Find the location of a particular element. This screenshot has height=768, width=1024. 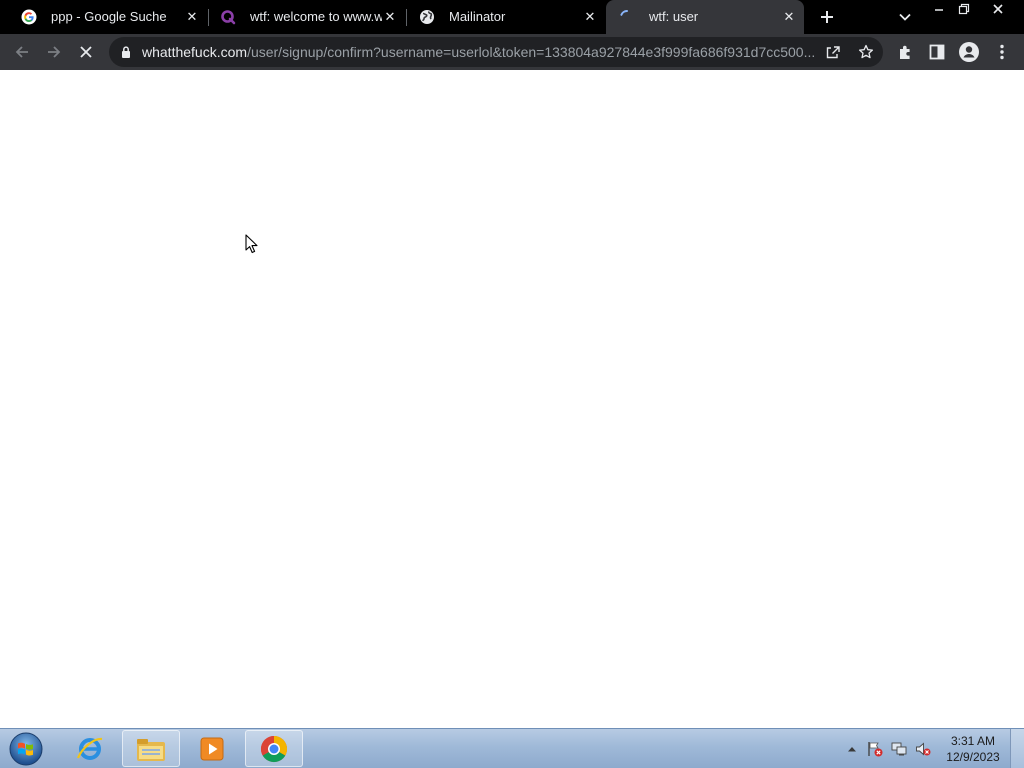

loading-spinner-icon is located at coordinates (627, 17).